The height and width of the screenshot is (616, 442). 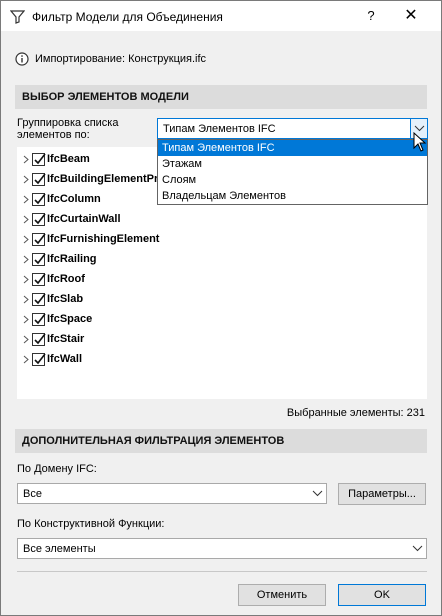 What do you see at coordinates (65, 359) in the screenshot?
I see `tree-item-label: IfcWall` at bounding box center [65, 359].